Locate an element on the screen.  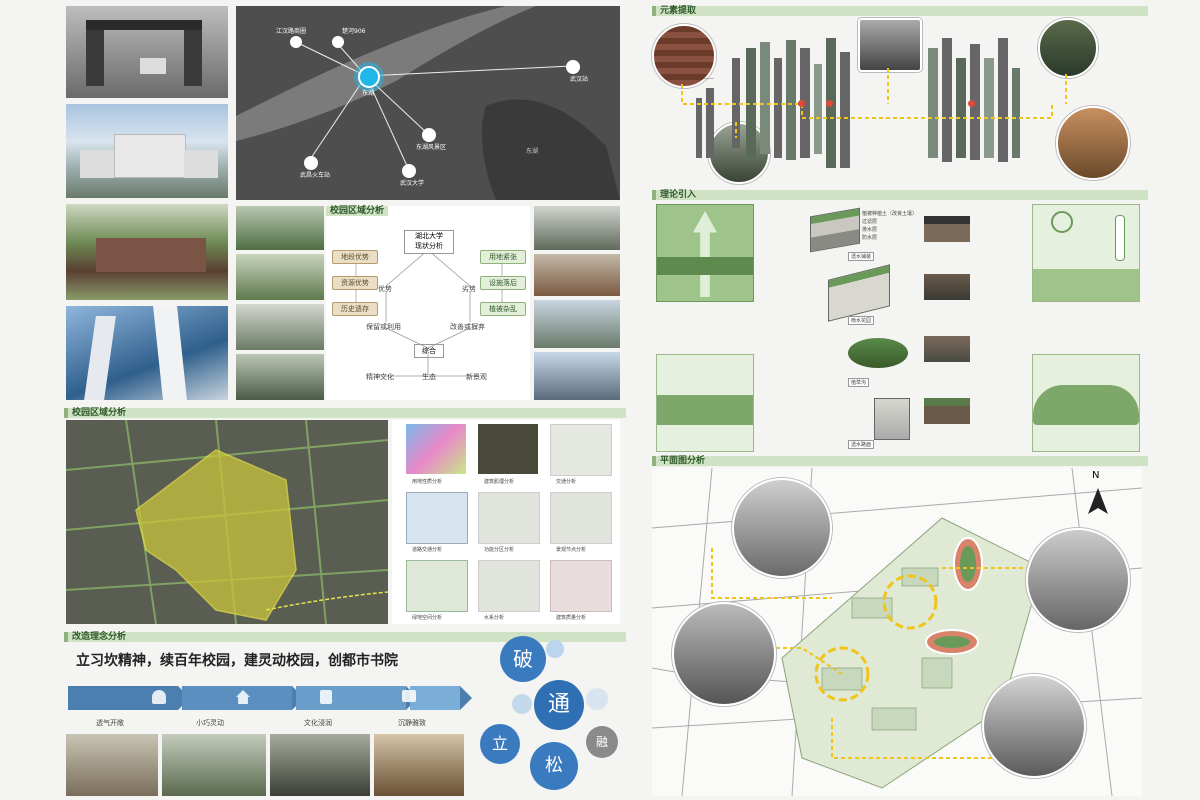
chip-land-shortage: 用地紧张 is located at coordinates (503, 257).